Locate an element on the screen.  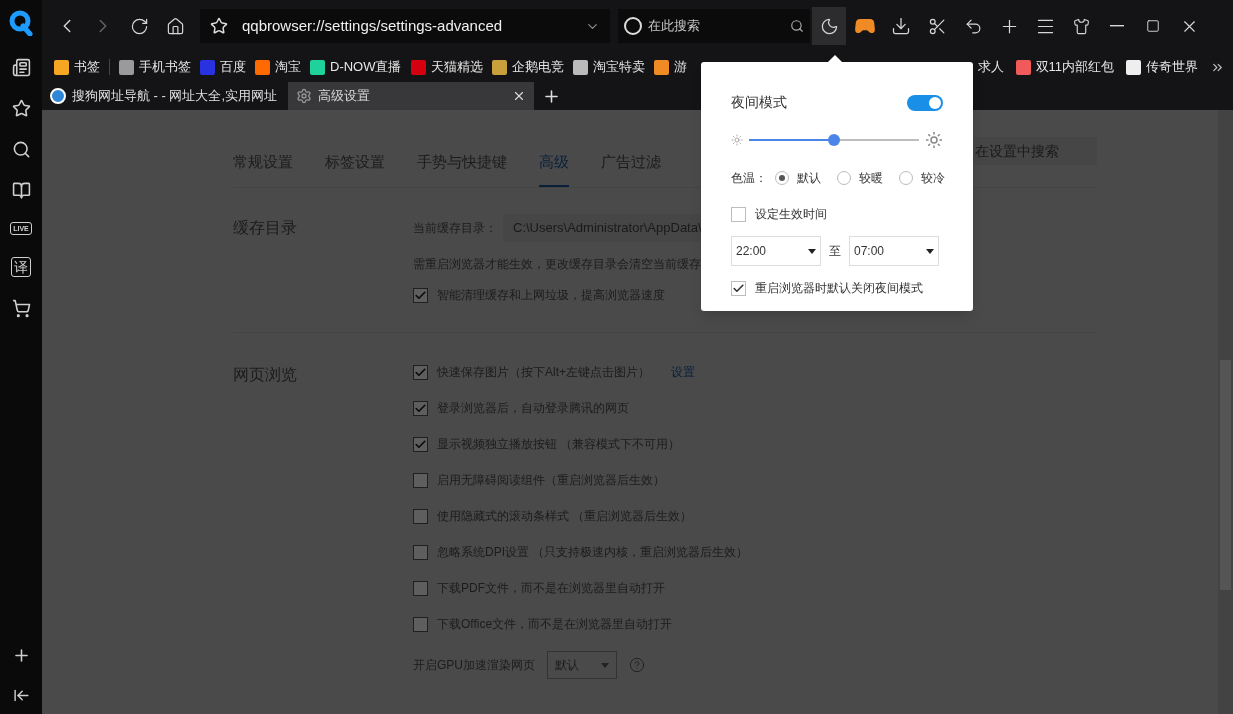
download-icon is located at coordinates (901, 26).